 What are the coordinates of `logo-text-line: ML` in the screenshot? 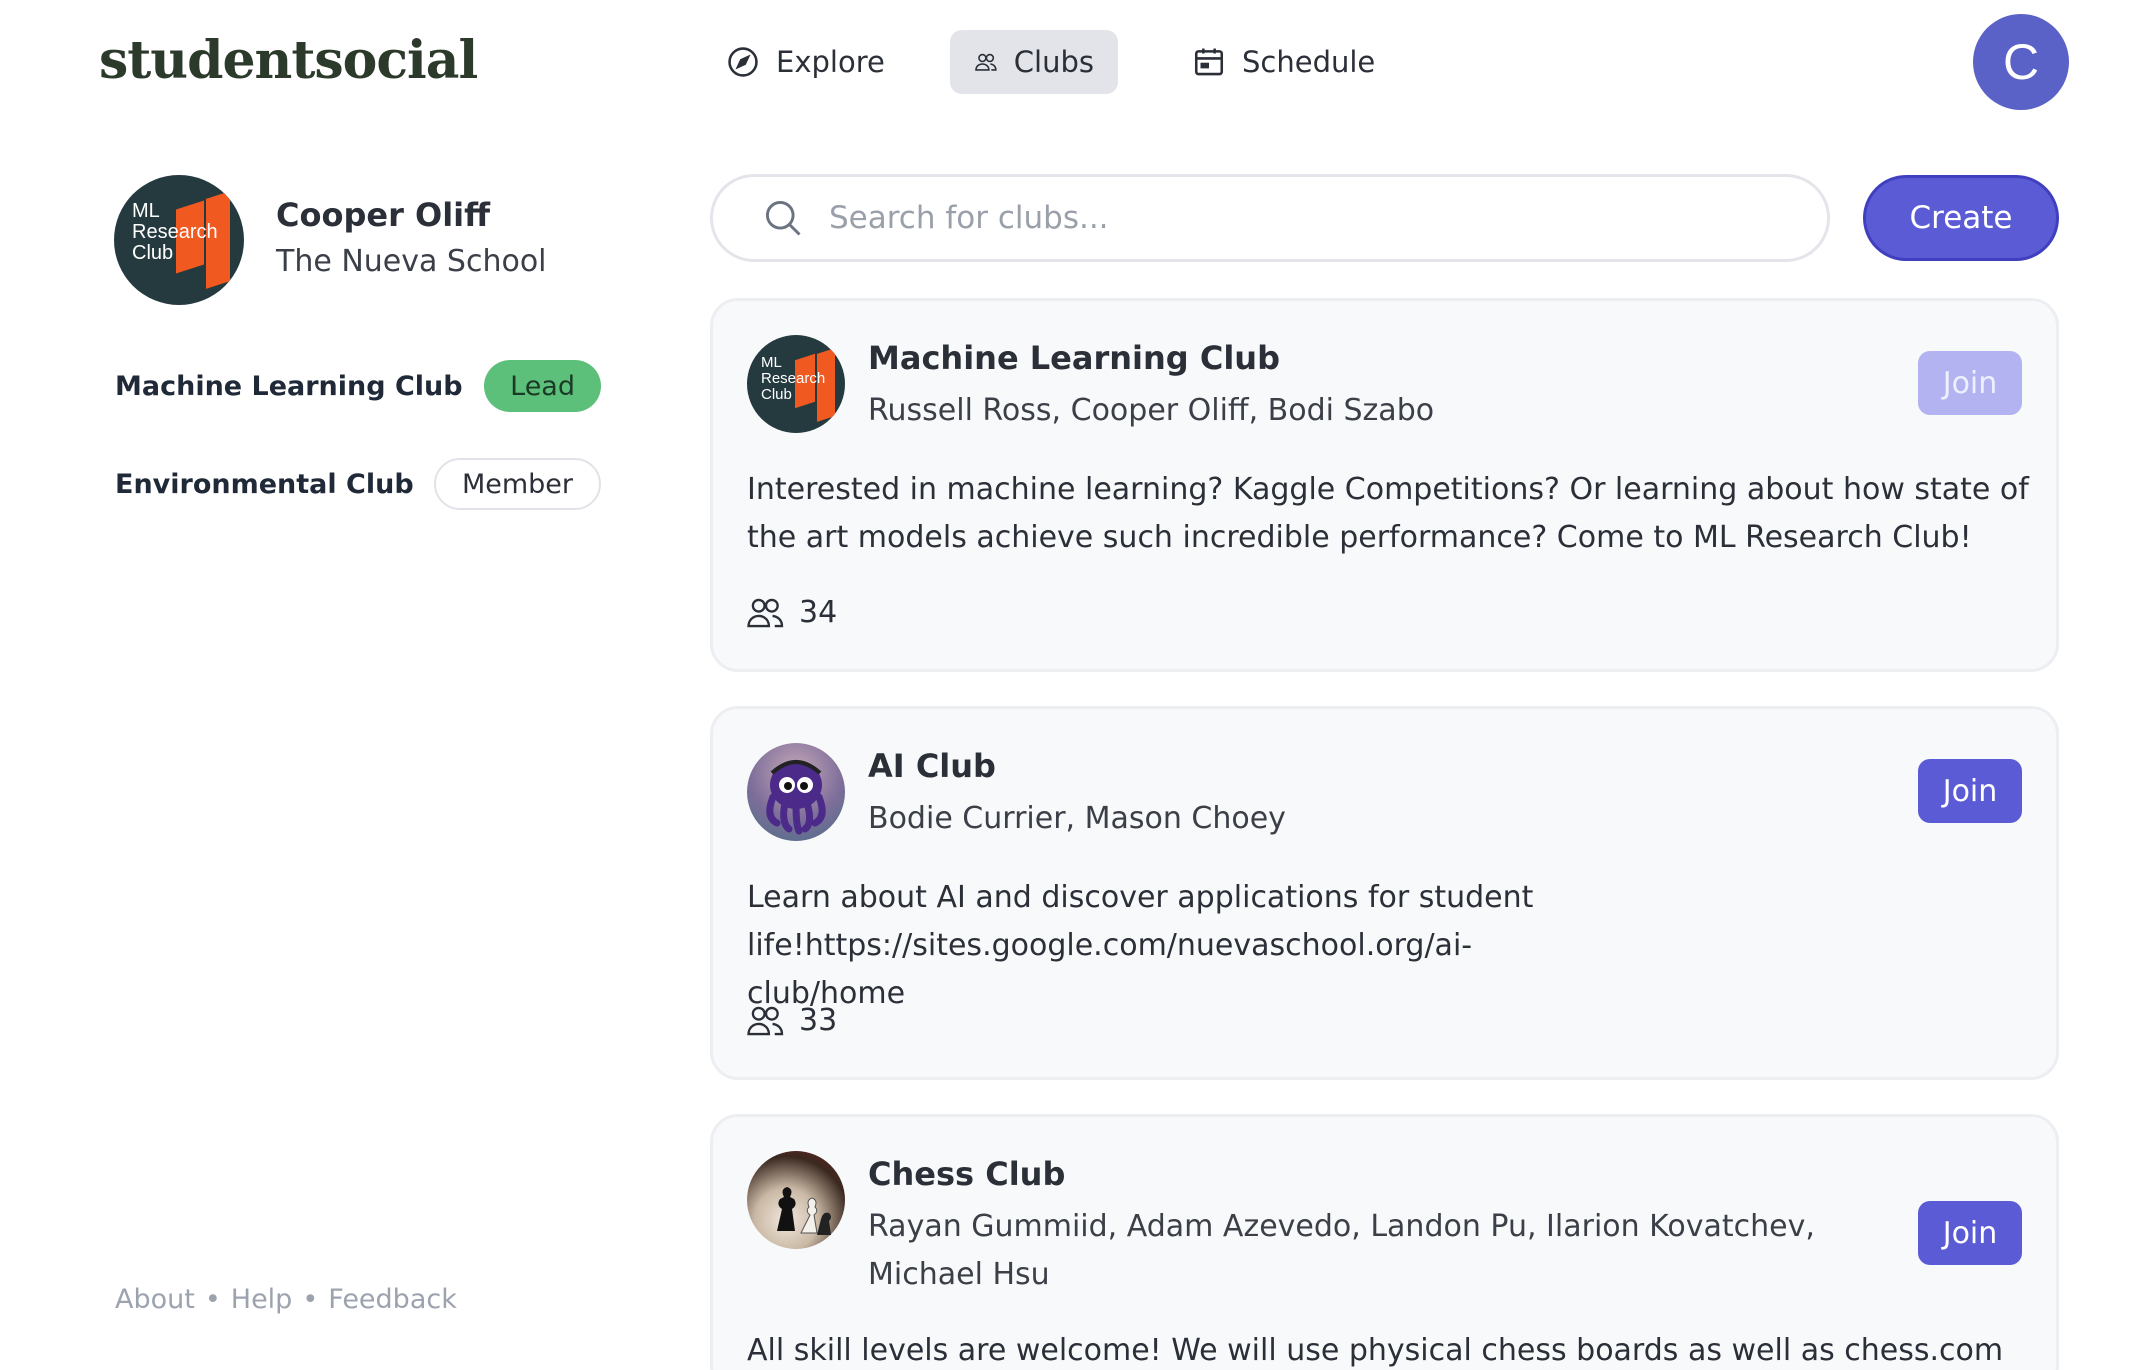 It's located at (771, 362).